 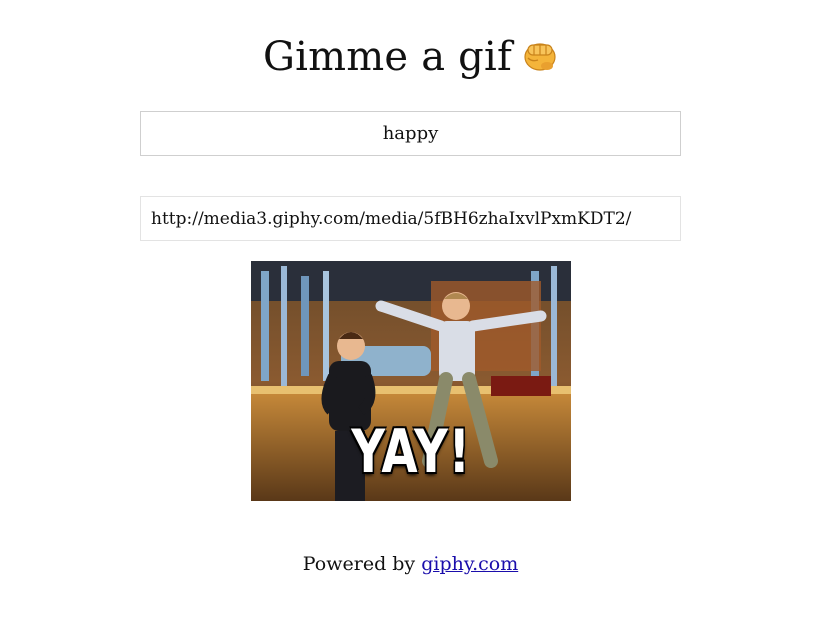 I want to click on page-title: Gimme a gif, so click(x=410, y=57).